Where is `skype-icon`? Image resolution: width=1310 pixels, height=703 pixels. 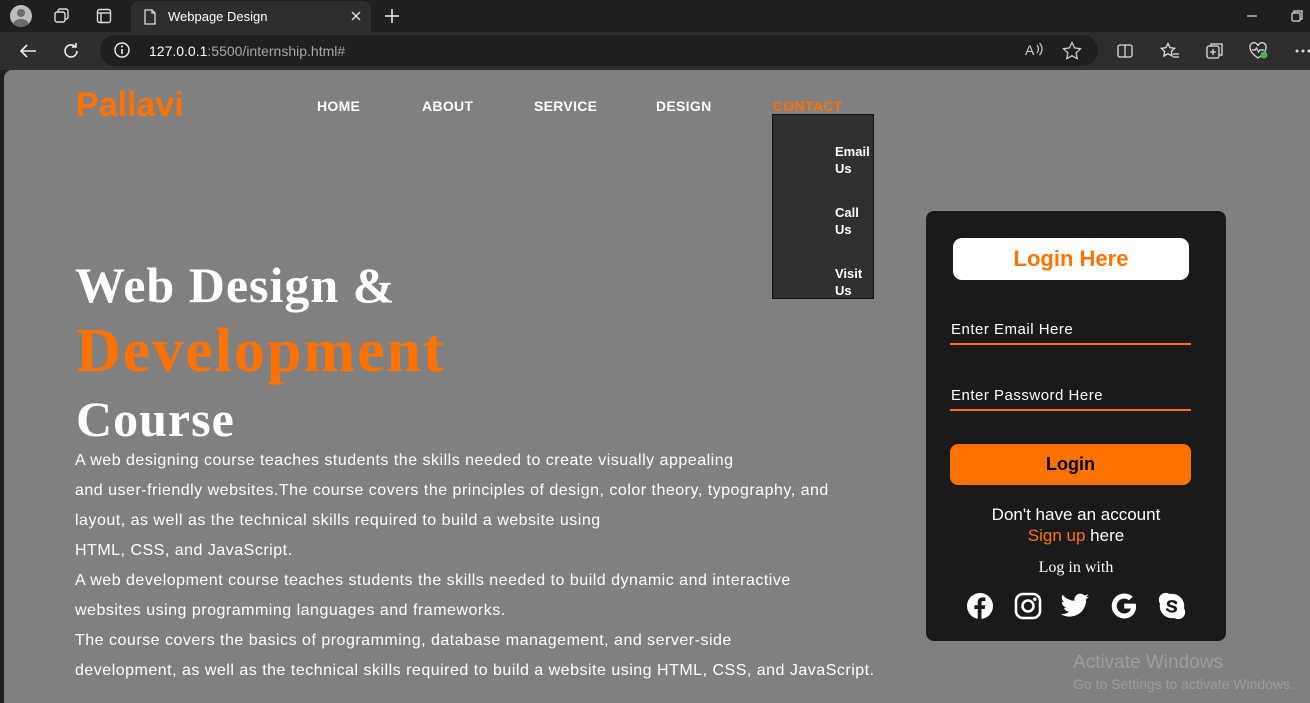
skype-icon is located at coordinates (1172, 606).